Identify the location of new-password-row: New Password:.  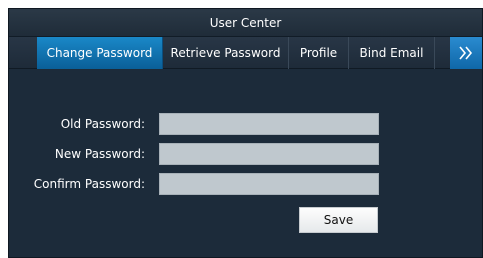
(245, 154).